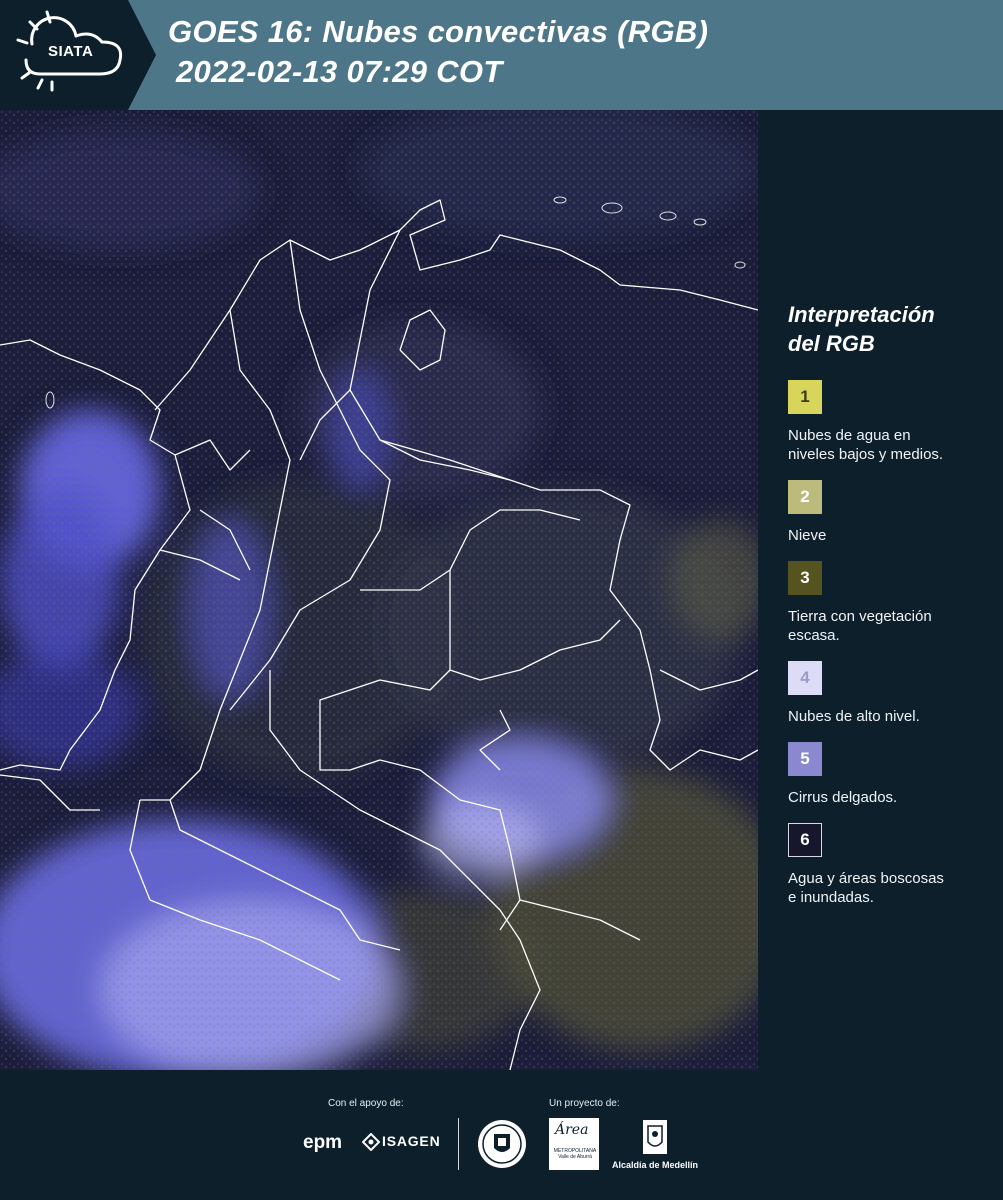 Image resolution: width=1003 pixels, height=1200 pixels. I want to click on isagen-icon, so click(371, 1142).